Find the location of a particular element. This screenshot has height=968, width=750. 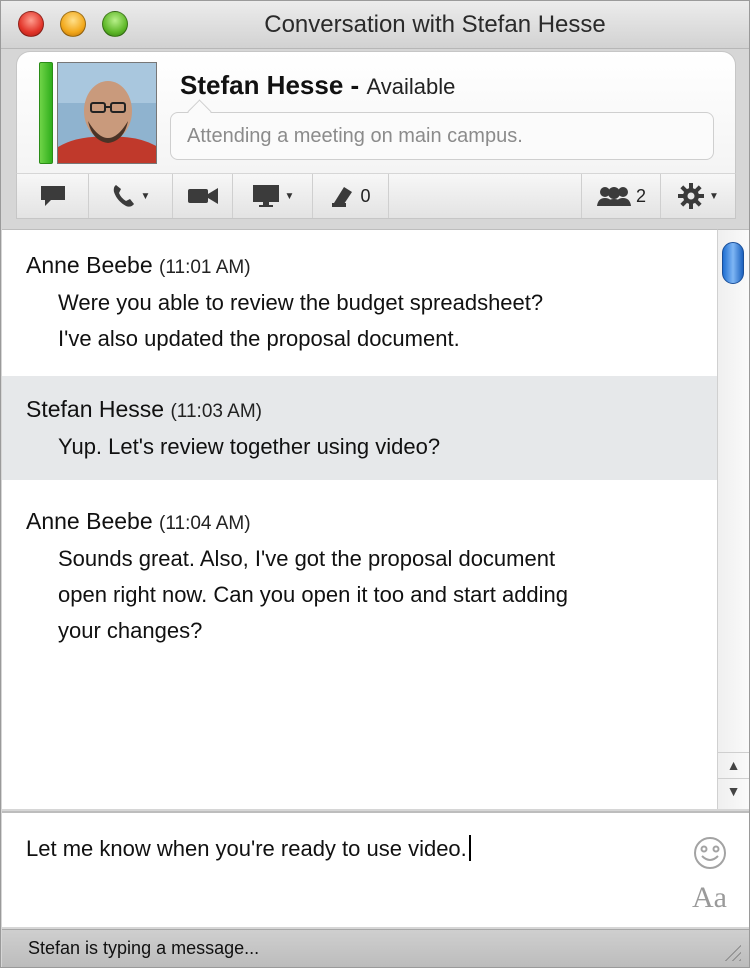

contact-name: Stefan Hesse is located at coordinates (262, 85).